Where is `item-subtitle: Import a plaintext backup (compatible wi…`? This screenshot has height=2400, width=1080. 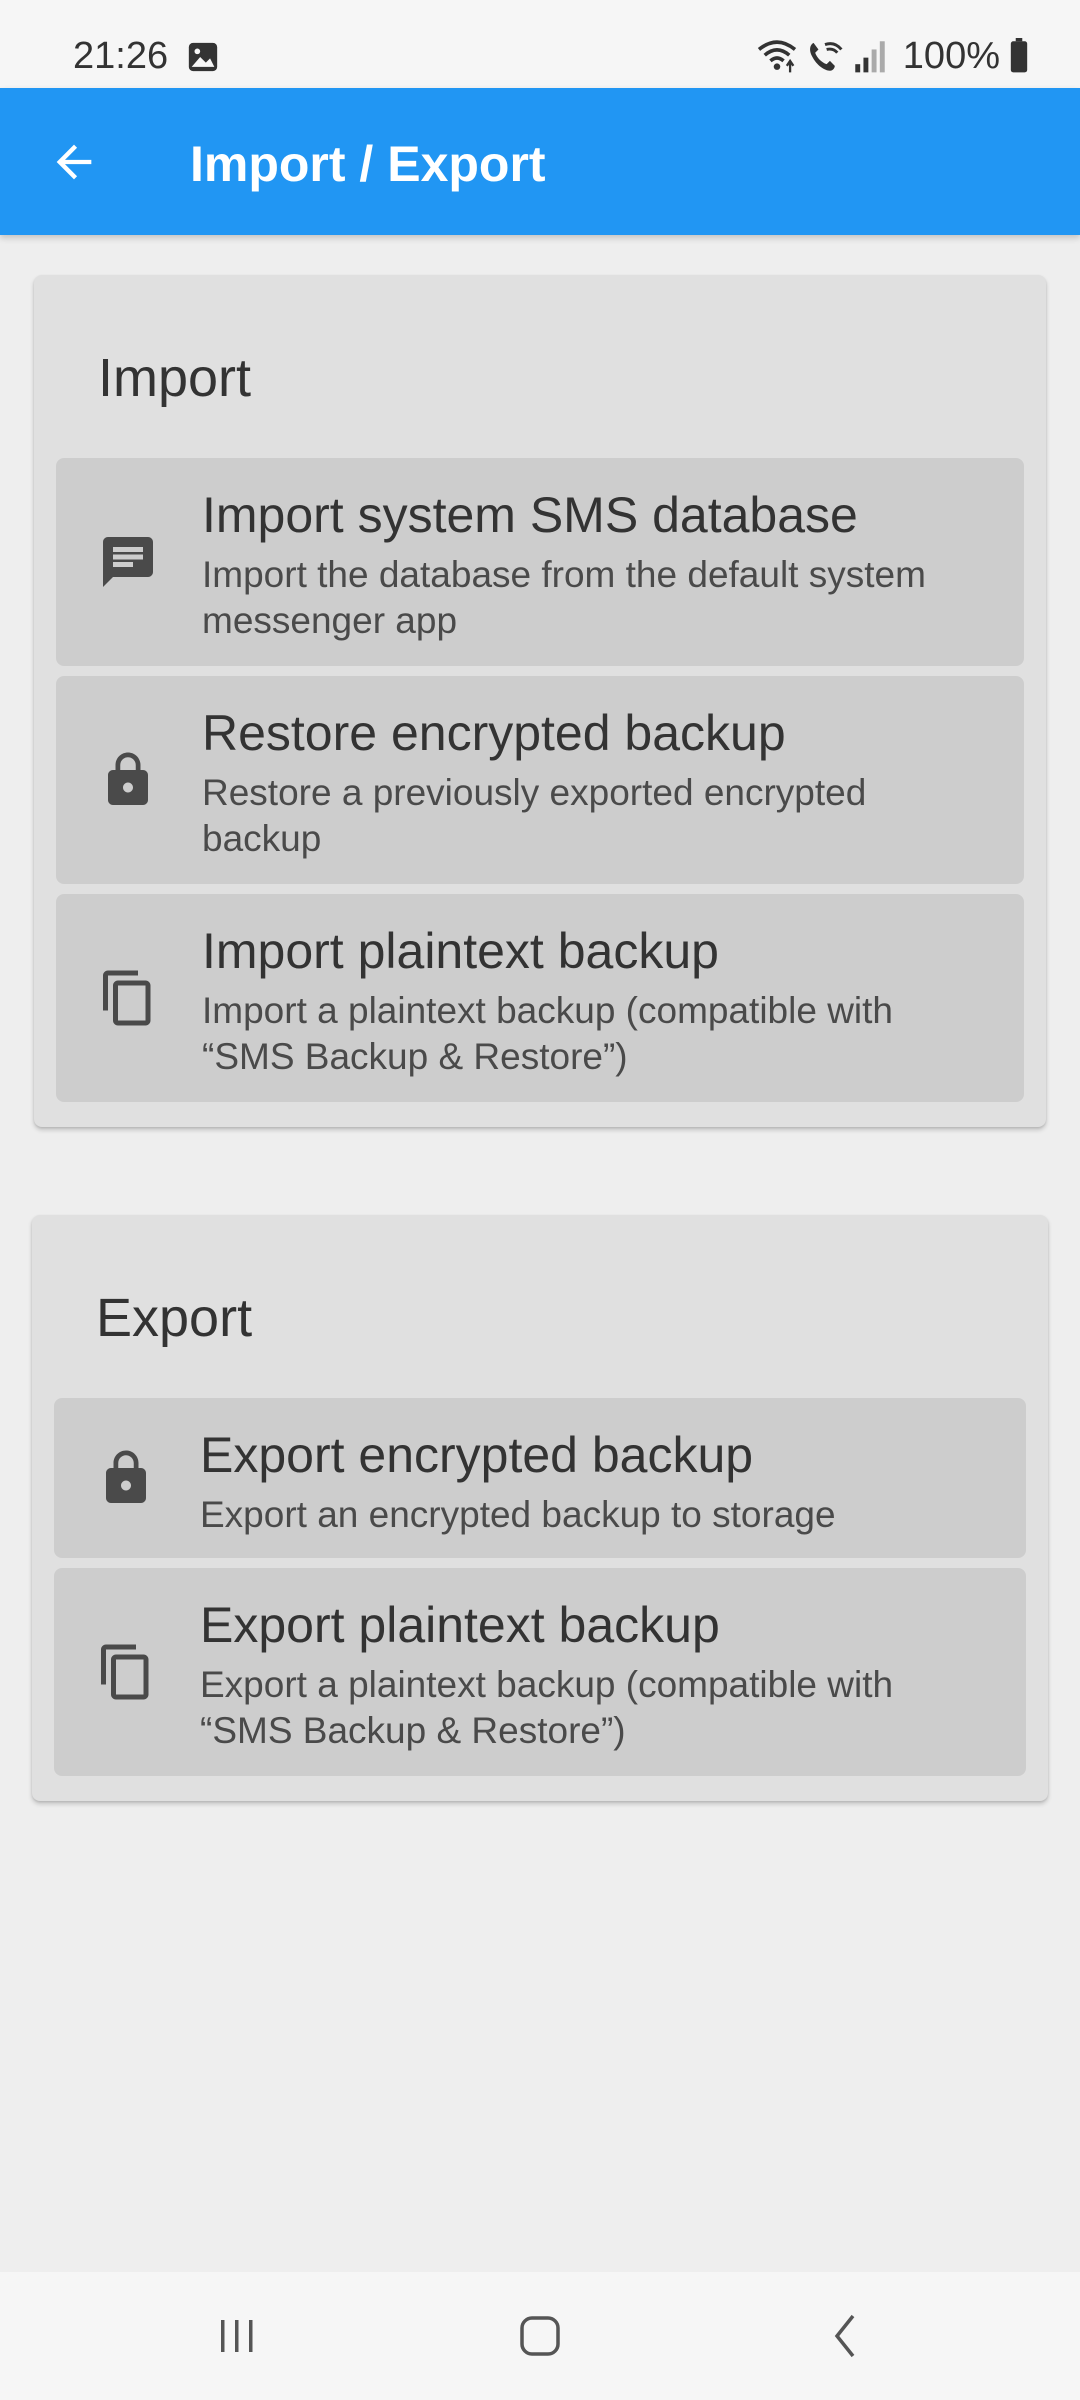
item-subtitle: Import a plaintext backup (compatible wi… is located at coordinates (548, 1033).